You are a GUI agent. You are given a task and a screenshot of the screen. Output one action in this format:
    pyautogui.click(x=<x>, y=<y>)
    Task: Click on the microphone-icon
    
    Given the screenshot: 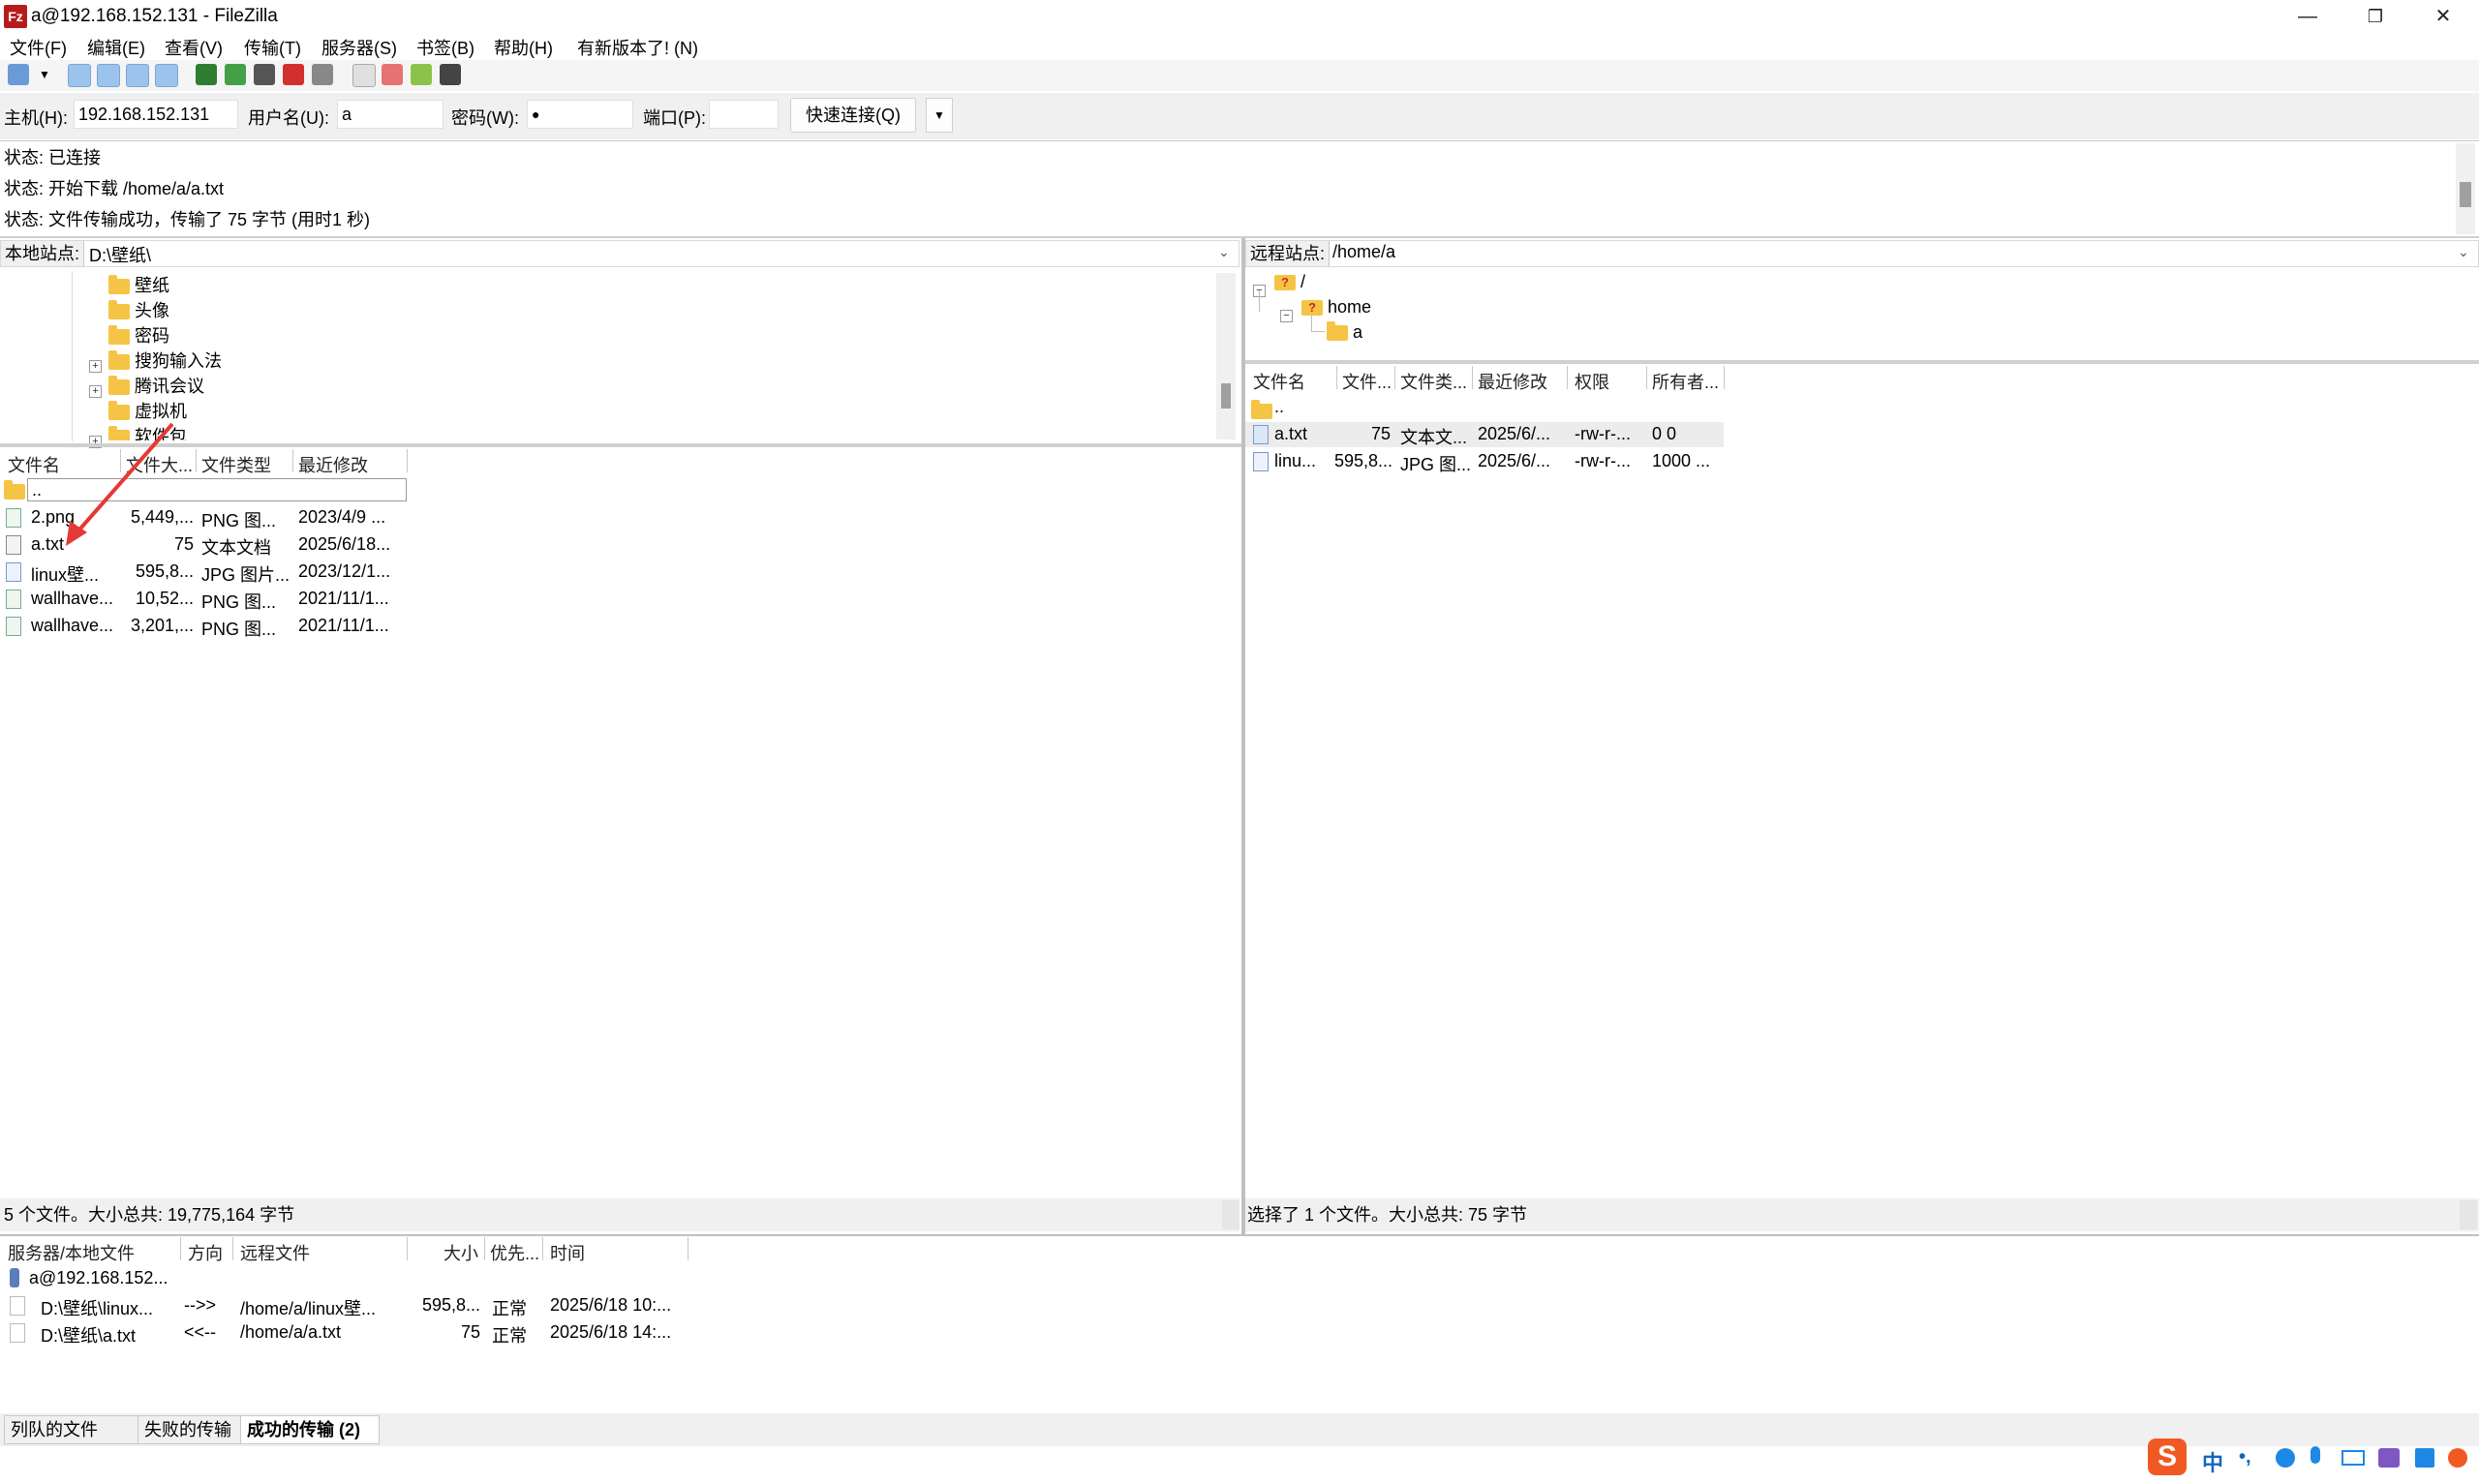 What is the action you would take?
    pyautogui.click(x=2315, y=1455)
    